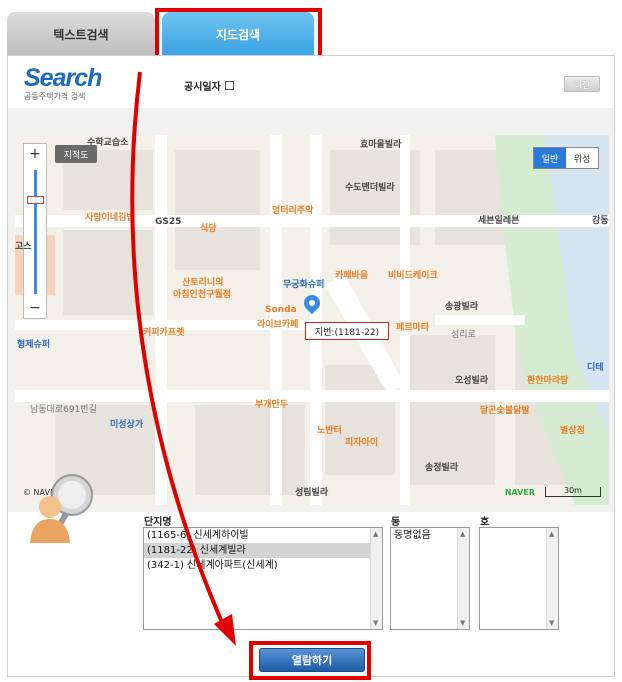  Describe the element at coordinates (442, 468) in the screenshot. I see `map-label: 송정빌라` at that location.